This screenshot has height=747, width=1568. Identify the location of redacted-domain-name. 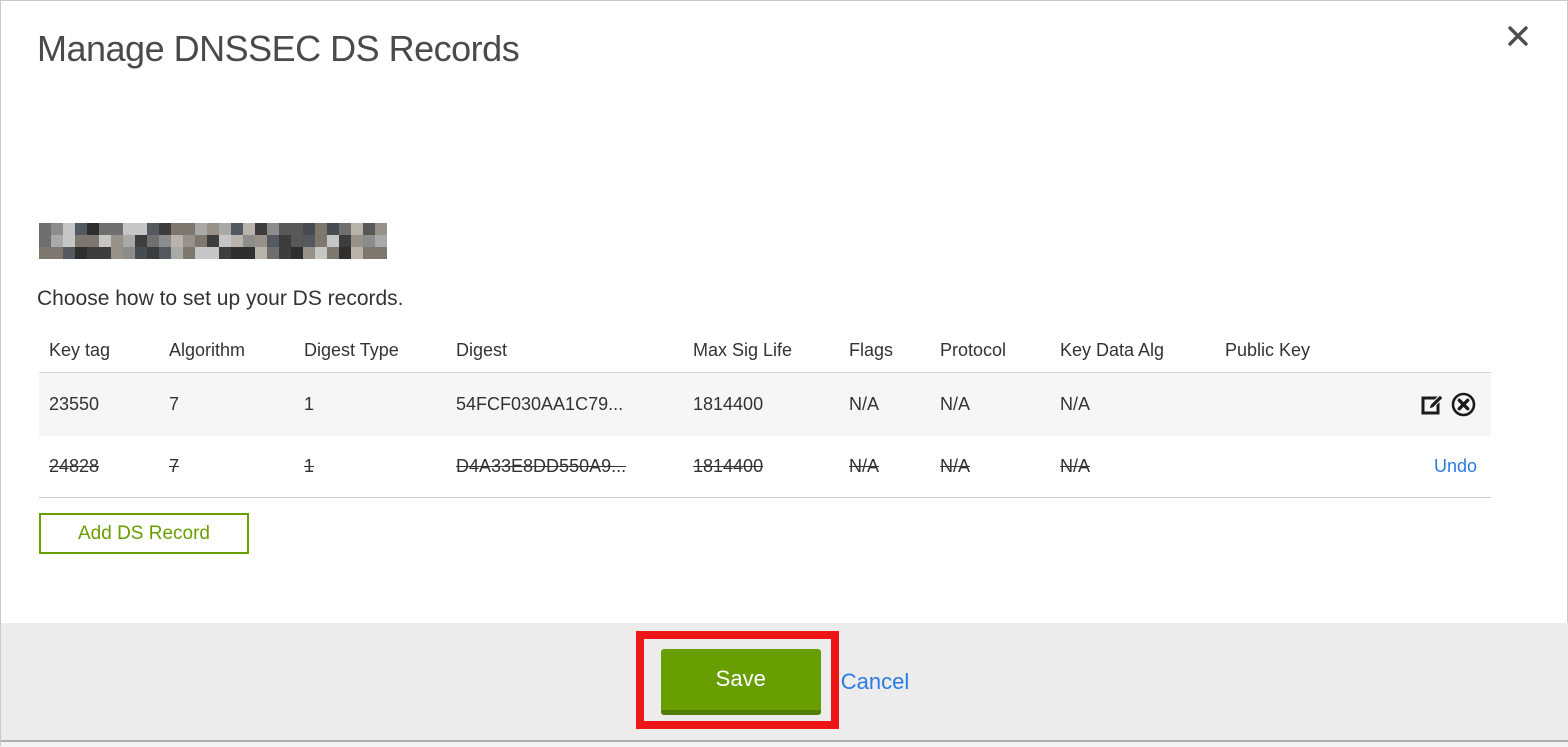
(213, 241).